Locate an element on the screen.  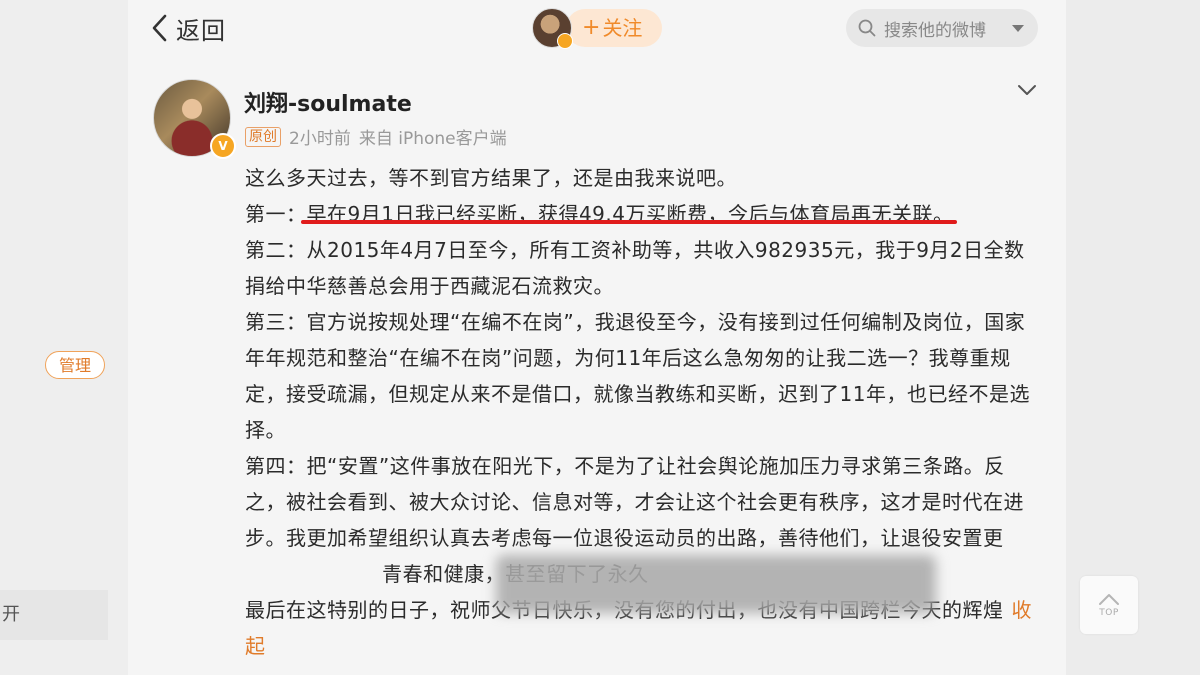
verified-badge-icon: V is located at coordinates (223, 146).